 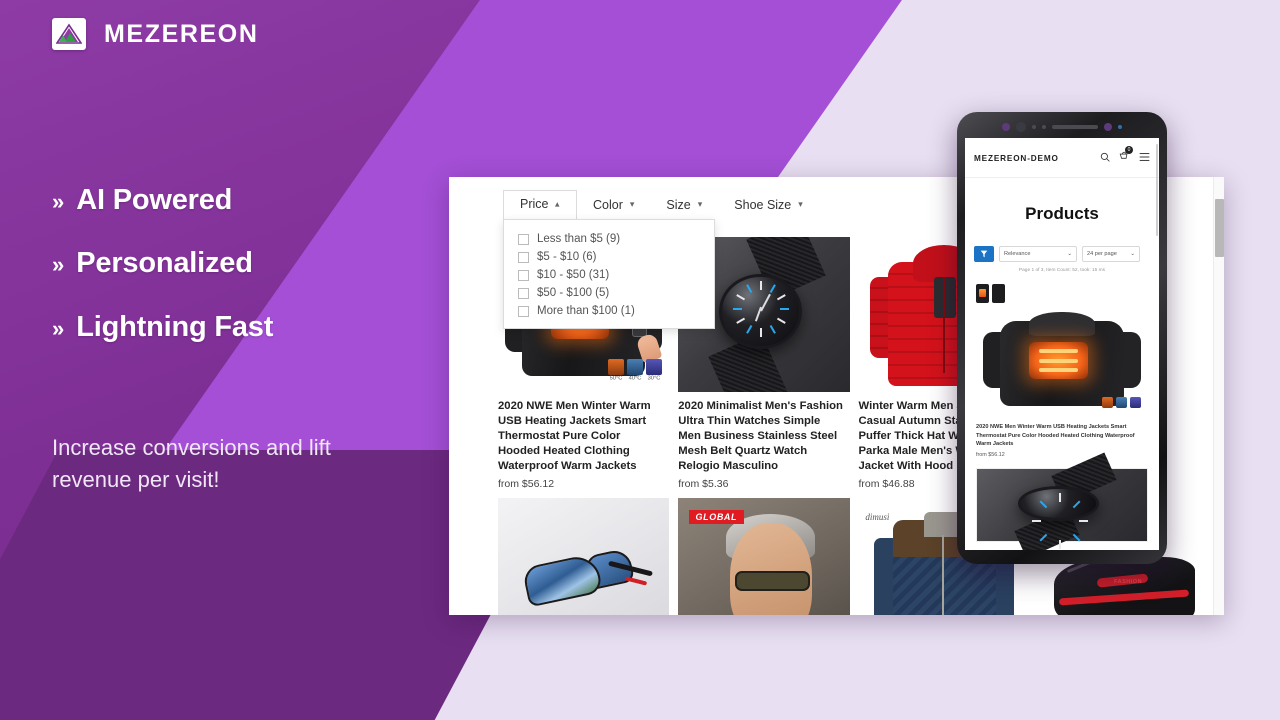 What do you see at coordinates (1062, 361) in the screenshot?
I see `heated-jacket-image` at bounding box center [1062, 361].